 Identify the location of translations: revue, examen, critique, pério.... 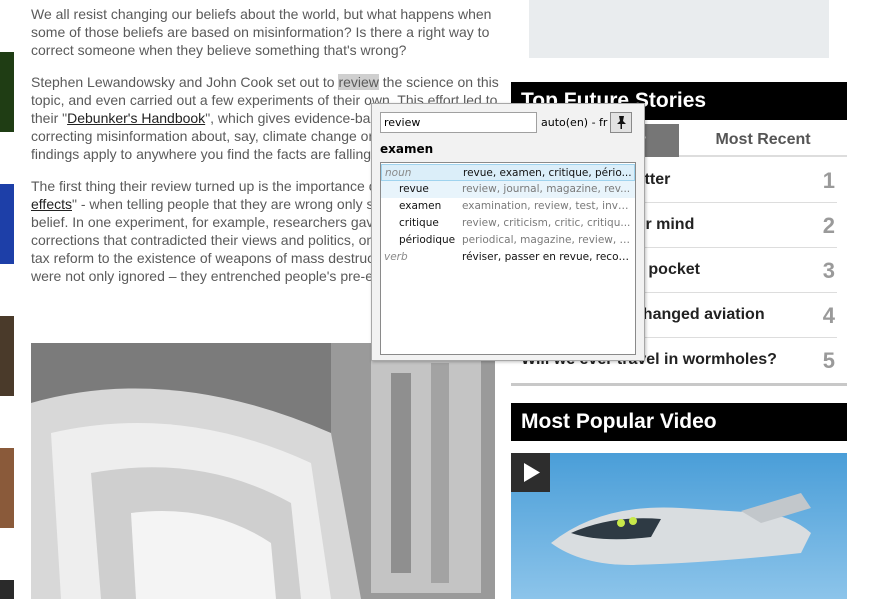
(547, 173).